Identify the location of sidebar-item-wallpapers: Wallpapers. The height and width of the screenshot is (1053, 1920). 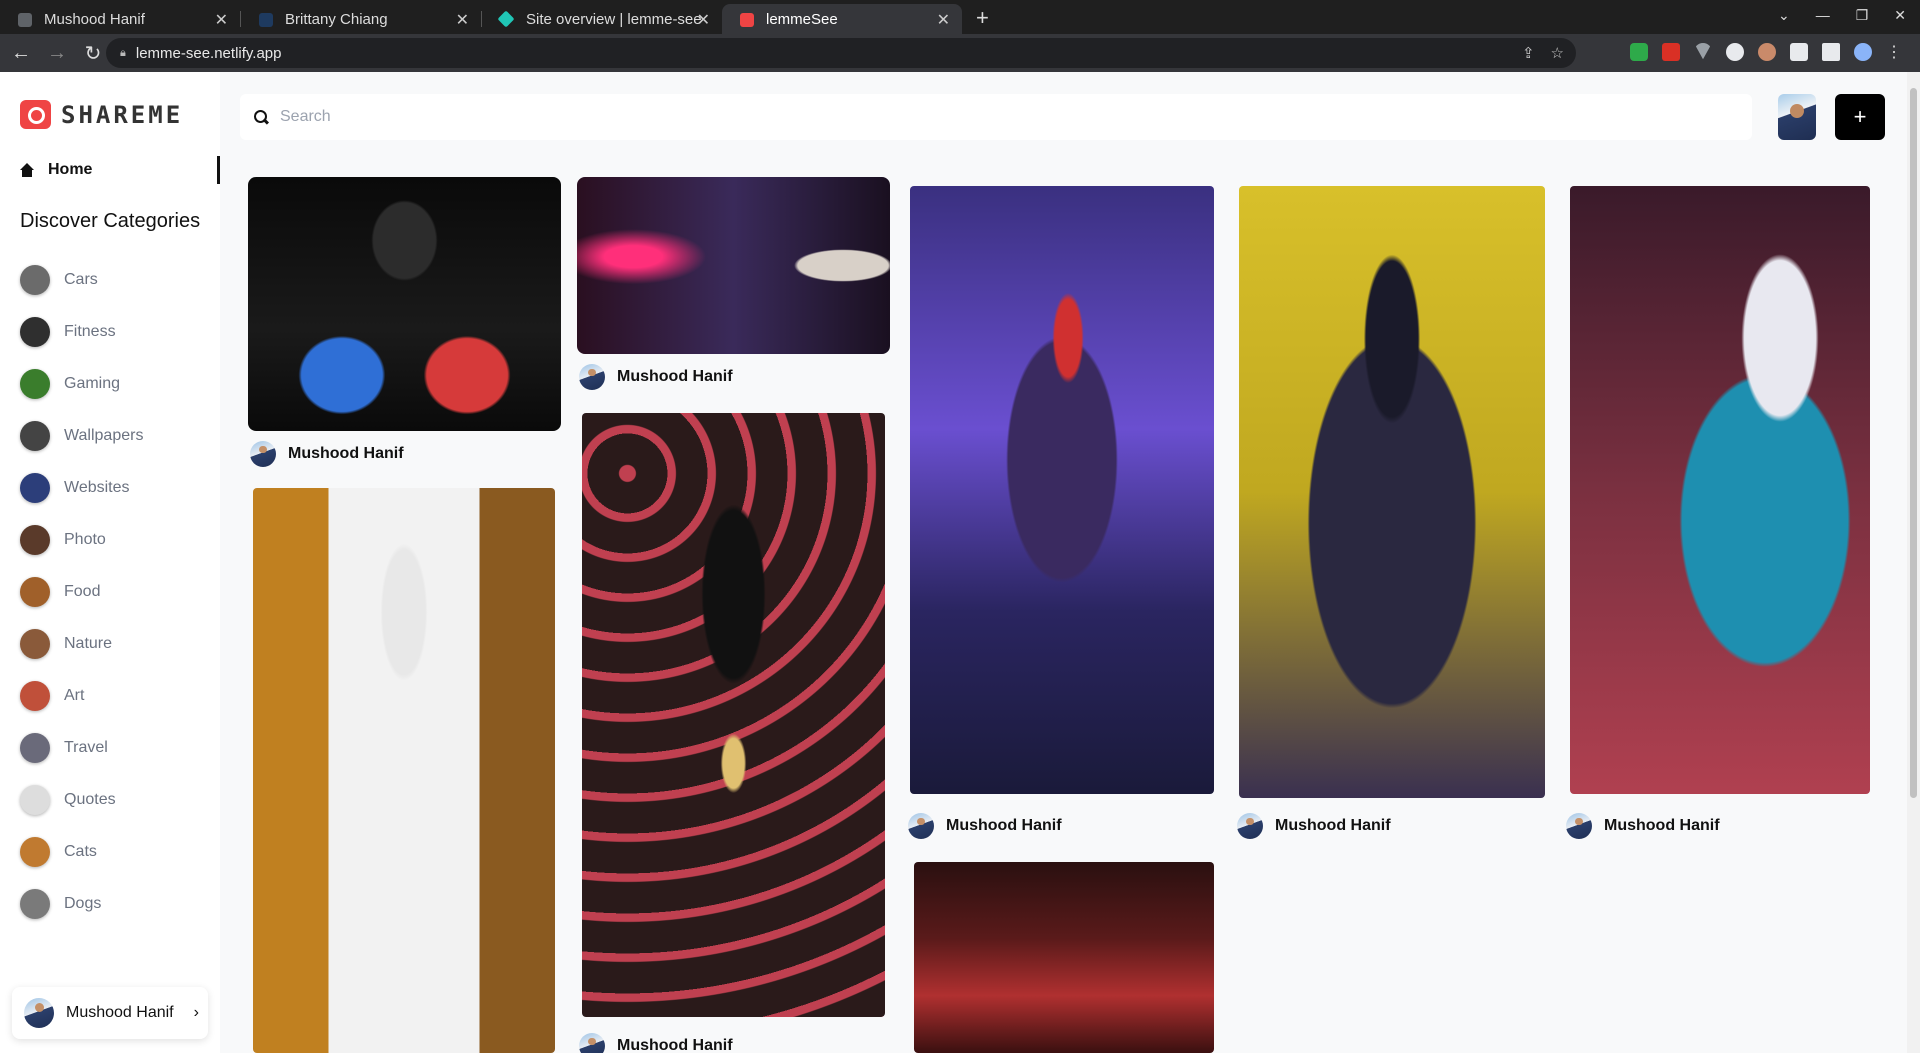
(81, 436).